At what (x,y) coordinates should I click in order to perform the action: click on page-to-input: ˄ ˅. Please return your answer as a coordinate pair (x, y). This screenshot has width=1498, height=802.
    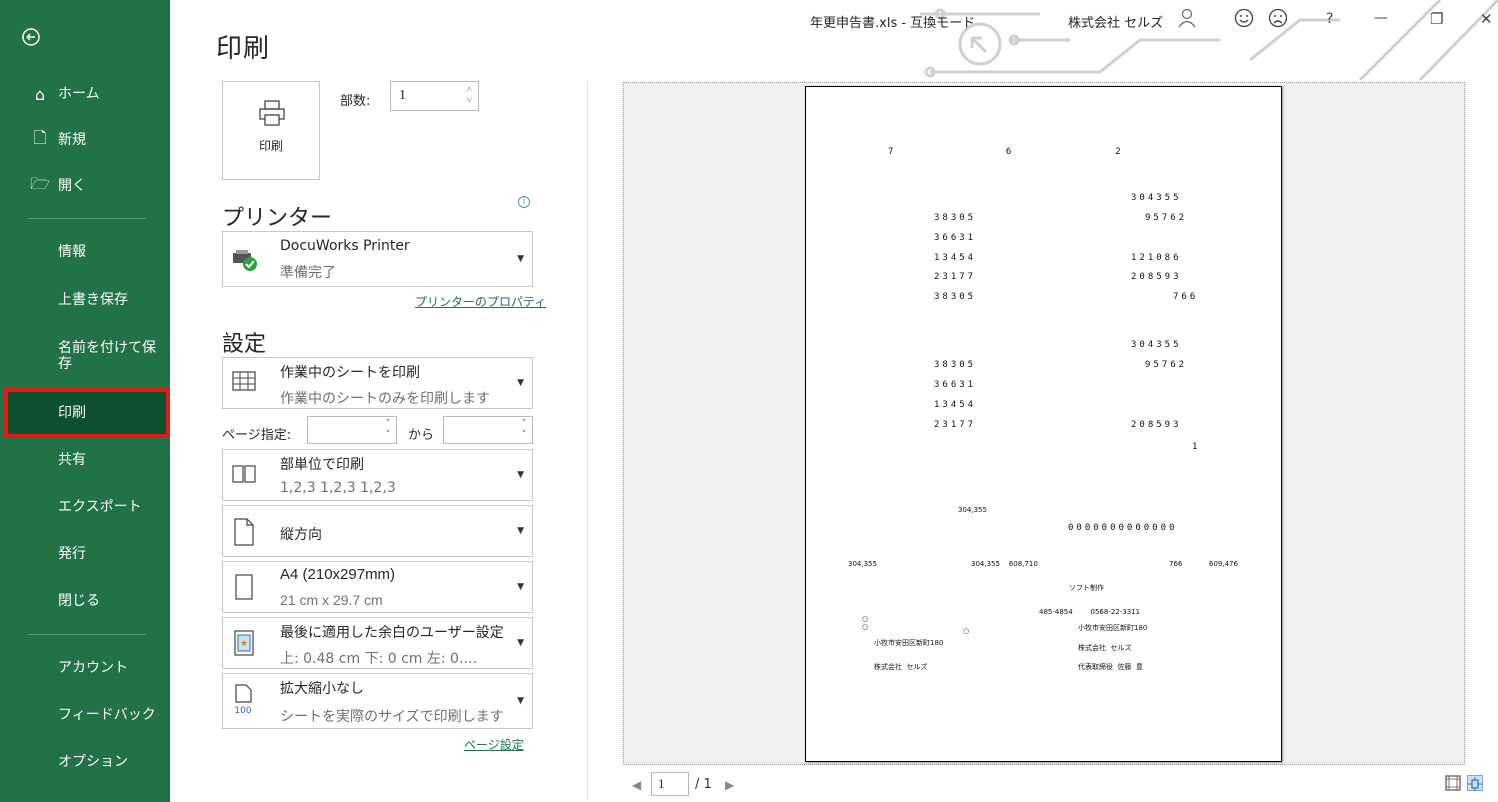
    Looking at the image, I should click on (488, 430).